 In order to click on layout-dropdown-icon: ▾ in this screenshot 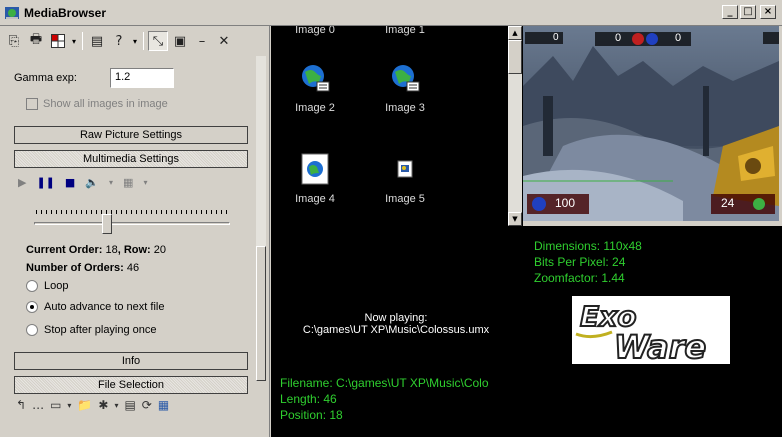, I will do `click(74, 41)`.